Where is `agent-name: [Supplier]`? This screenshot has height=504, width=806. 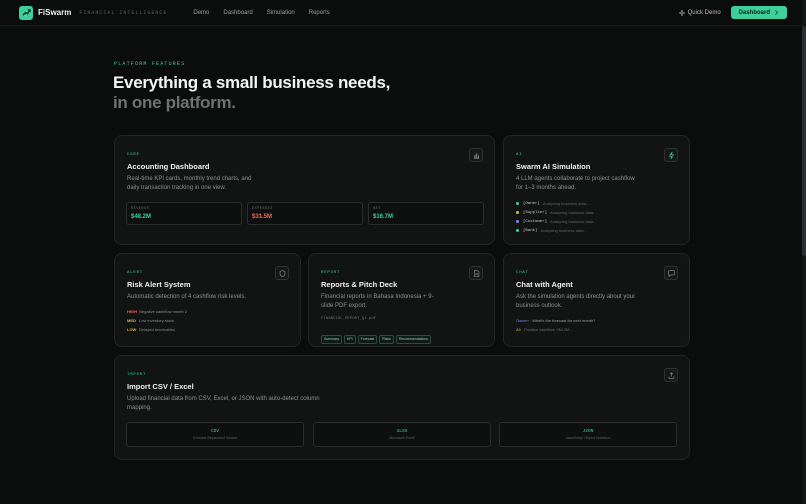 agent-name: [Supplier] is located at coordinates (535, 212).